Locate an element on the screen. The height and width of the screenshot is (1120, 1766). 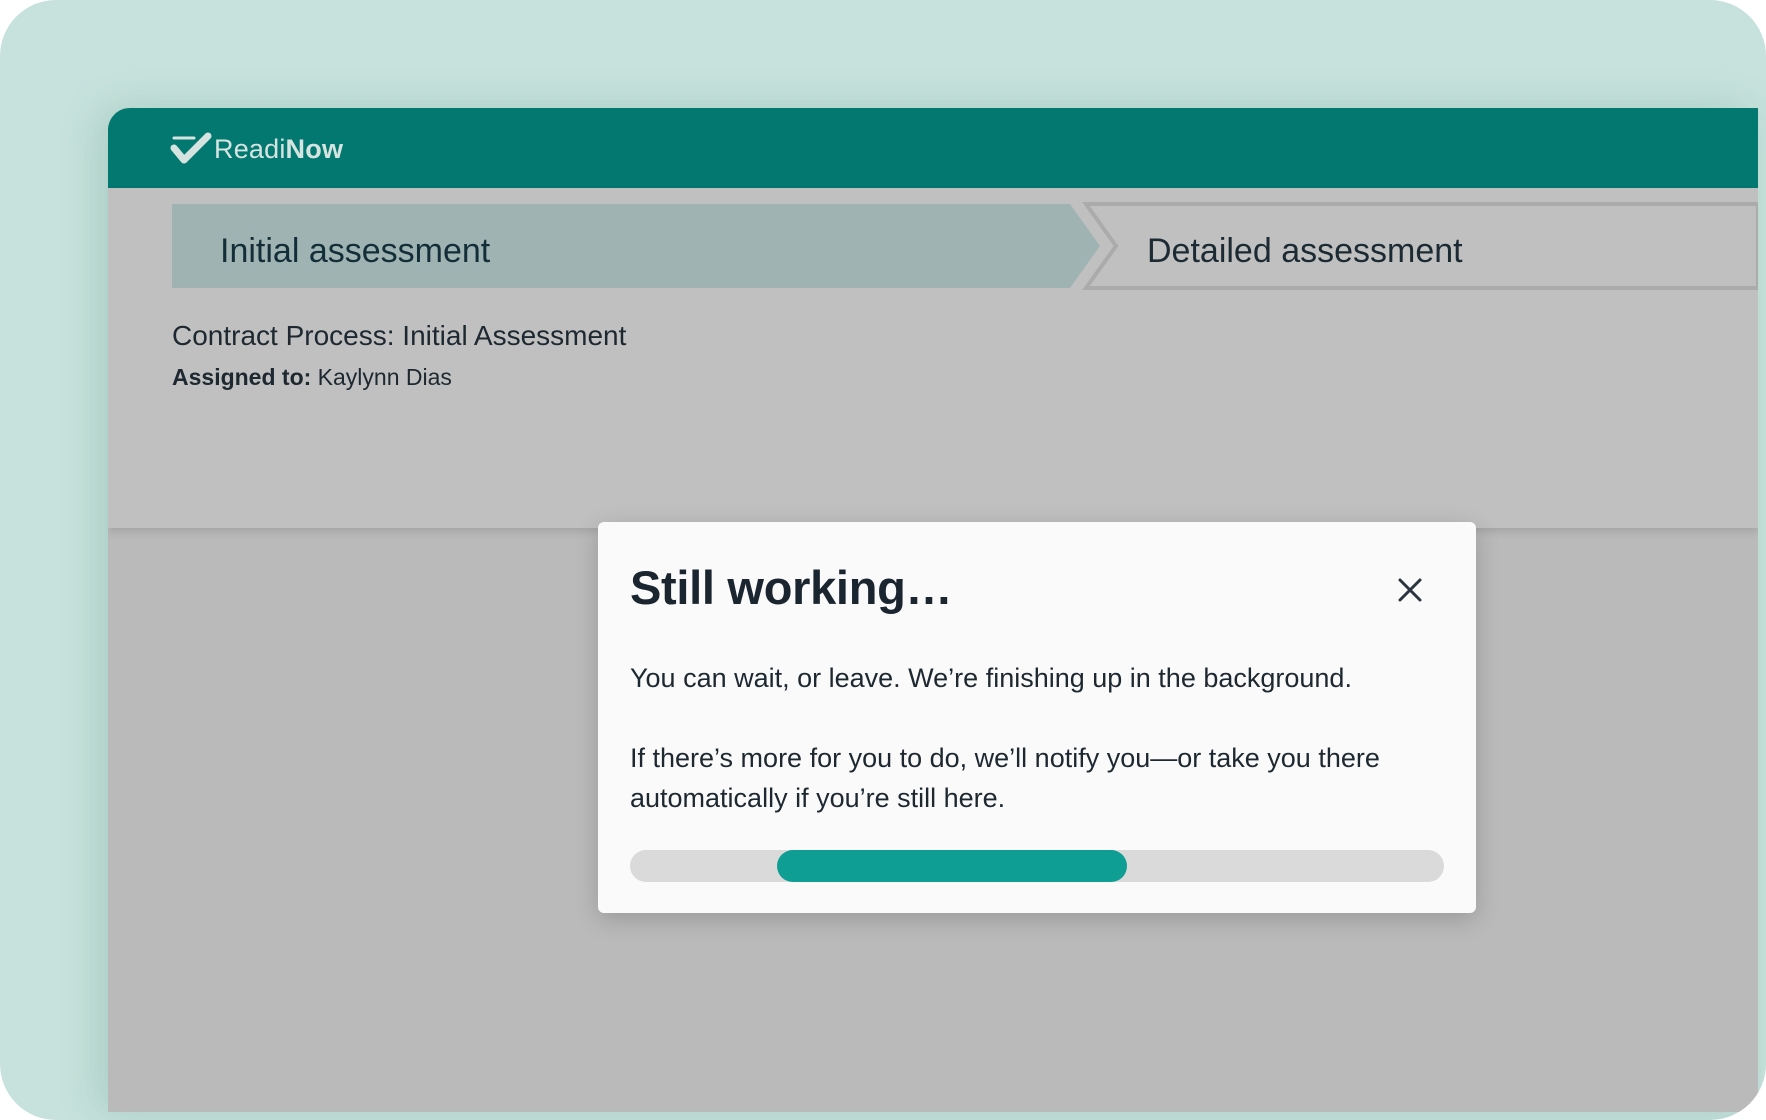
logo-text-bold: Now is located at coordinates (314, 148).